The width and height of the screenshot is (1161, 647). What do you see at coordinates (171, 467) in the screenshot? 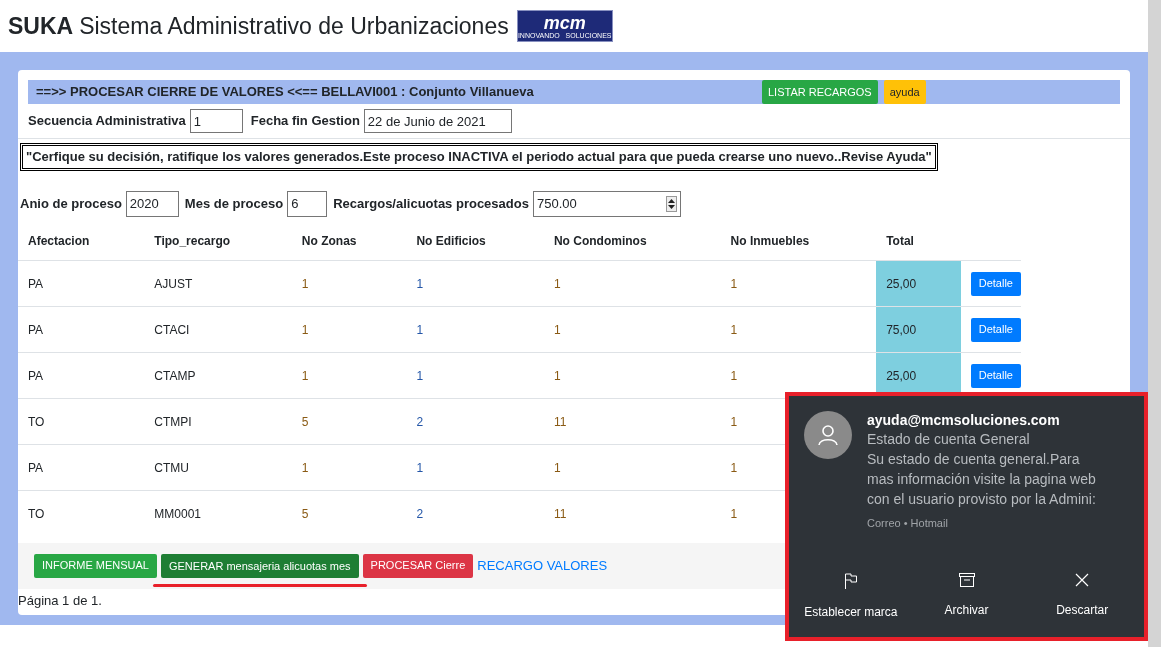
I see `cell-text: CTMU` at bounding box center [171, 467].